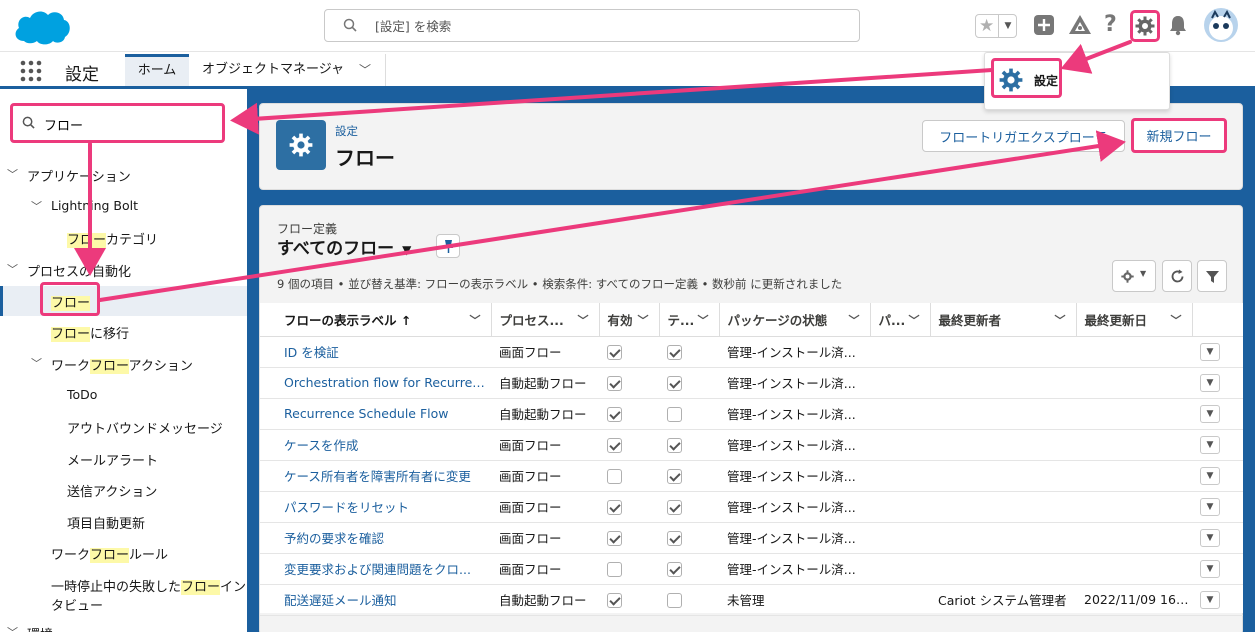  Describe the element at coordinates (69, 270) in the screenshot. I see `sidebar-item-process-automation: ﹀ プロセスの自動化` at that location.